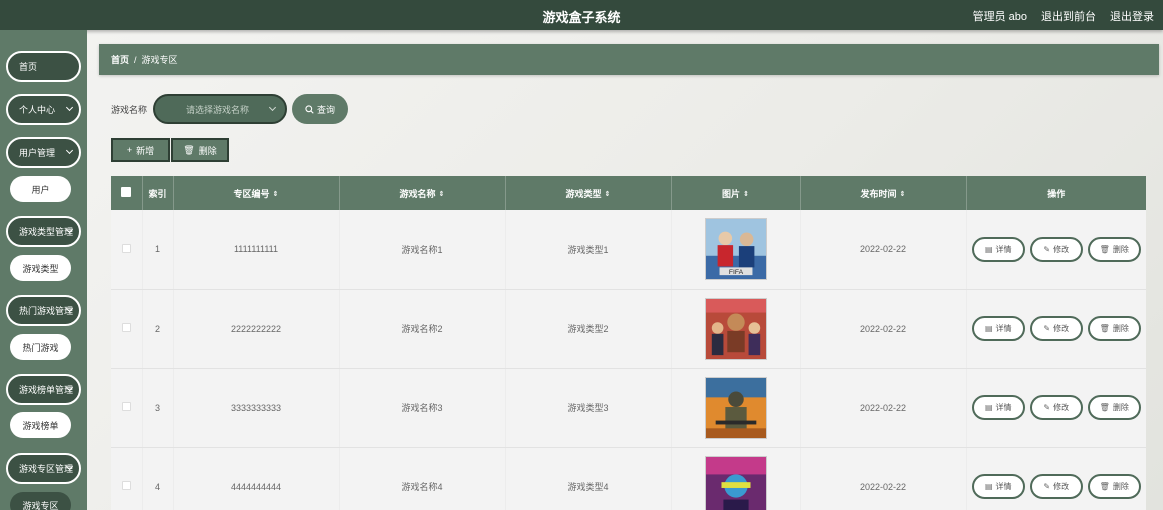 Image resolution: width=1163 pixels, height=510 pixels. Describe the element at coordinates (40, 268) in the screenshot. I see `sidebar-subitem-game-type: 游戏类型` at that location.